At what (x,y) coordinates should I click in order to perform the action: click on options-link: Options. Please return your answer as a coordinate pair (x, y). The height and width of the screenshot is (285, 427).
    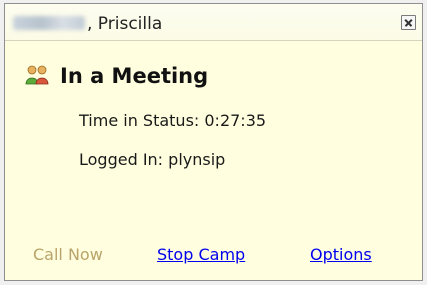
    Looking at the image, I should click on (341, 254).